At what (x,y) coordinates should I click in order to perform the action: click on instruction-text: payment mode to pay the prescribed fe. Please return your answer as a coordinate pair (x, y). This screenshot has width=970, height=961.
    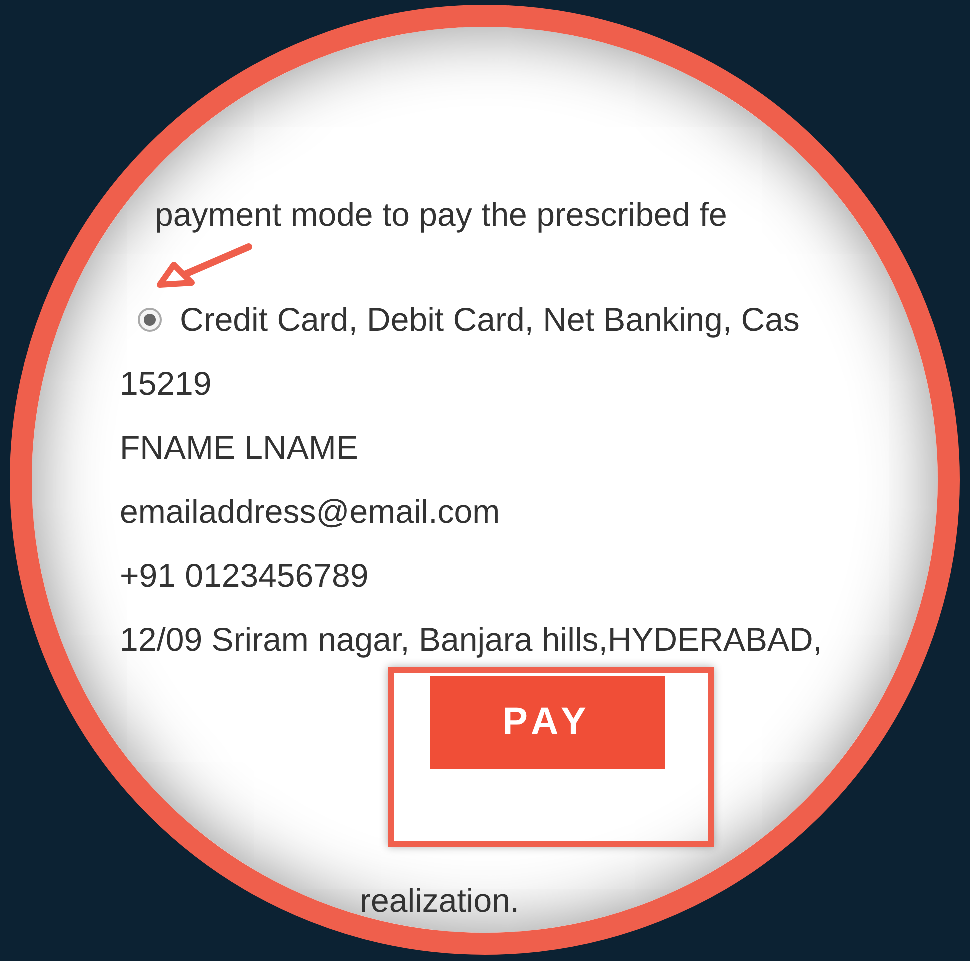
    Looking at the image, I should click on (441, 215).